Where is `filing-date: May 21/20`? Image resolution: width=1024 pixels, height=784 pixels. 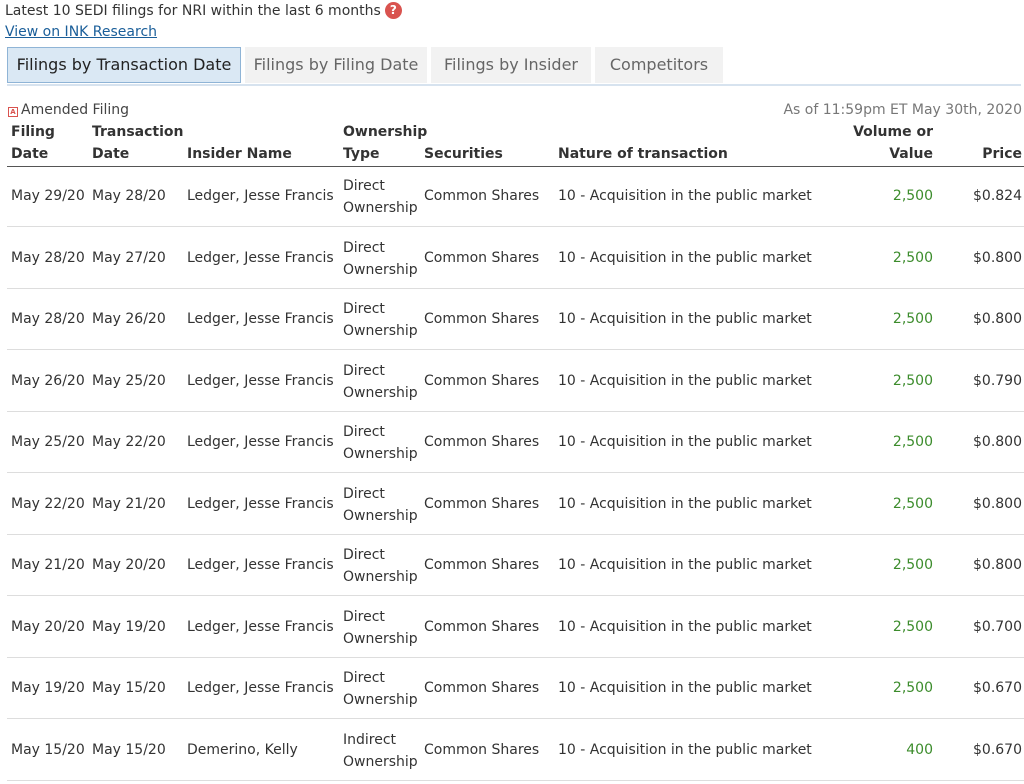
filing-date: May 21/20 is located at coordinates (48, 565).